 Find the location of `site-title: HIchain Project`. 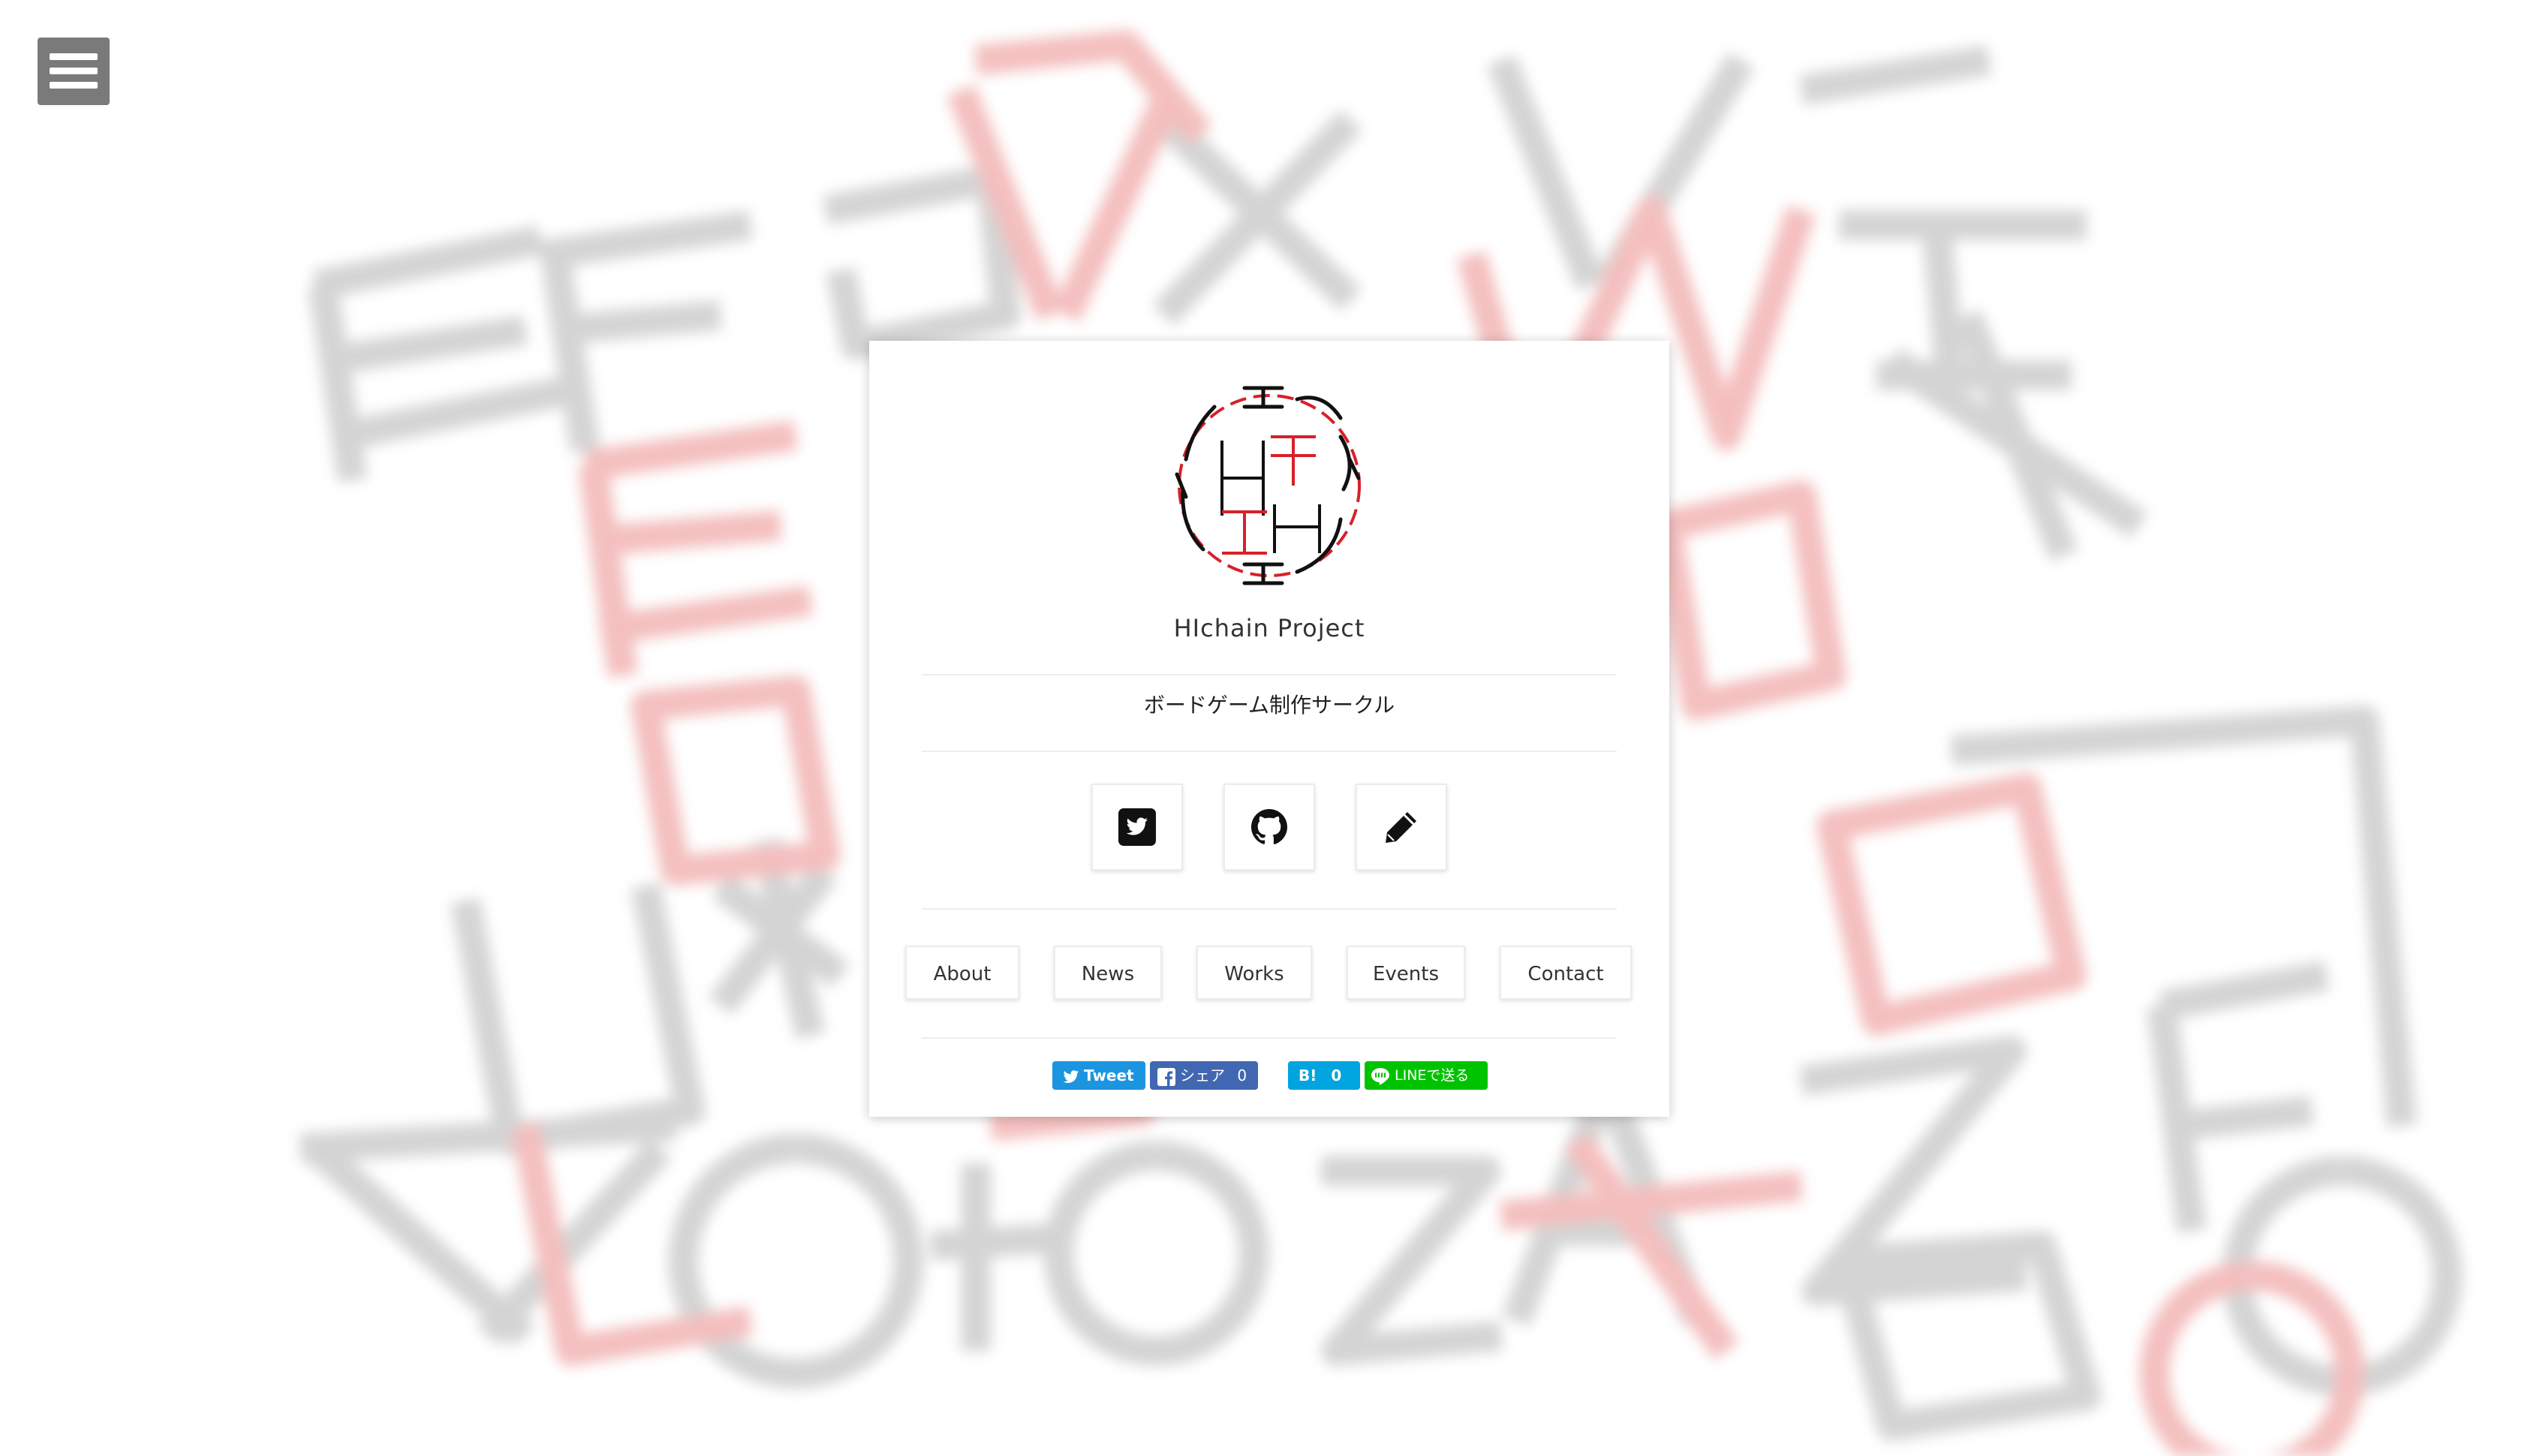

site-title: HIchain Project is located at coordinates (1269, 628).